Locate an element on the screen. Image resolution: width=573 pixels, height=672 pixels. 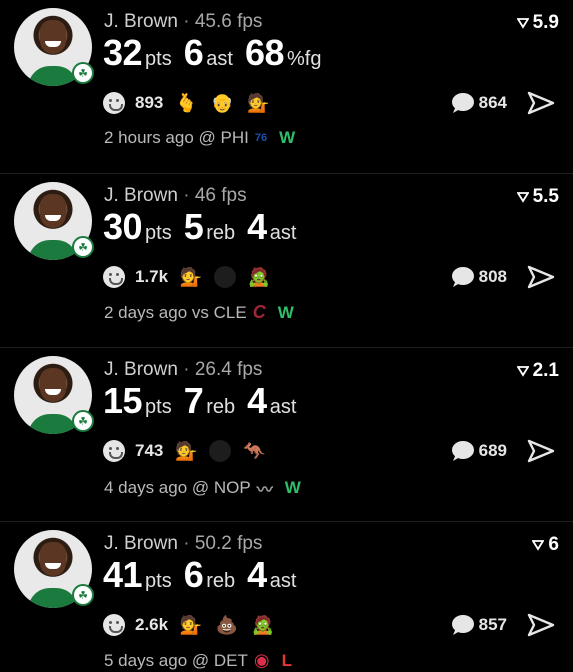
opponent-logo-icon: 76 is located at coordinates (261, 138).